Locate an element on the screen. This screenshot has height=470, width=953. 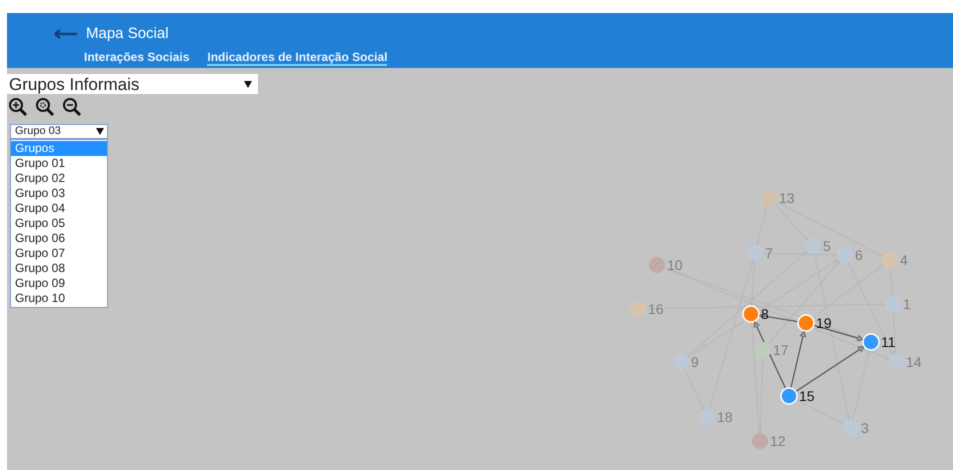
node-label: 4 is located at coordinates (904, 260).